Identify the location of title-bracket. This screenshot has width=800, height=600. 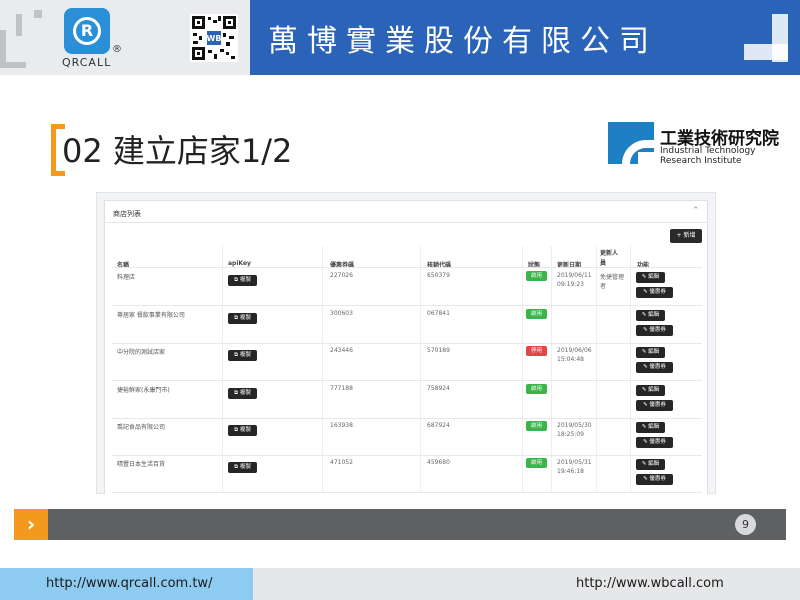
(53, 150).